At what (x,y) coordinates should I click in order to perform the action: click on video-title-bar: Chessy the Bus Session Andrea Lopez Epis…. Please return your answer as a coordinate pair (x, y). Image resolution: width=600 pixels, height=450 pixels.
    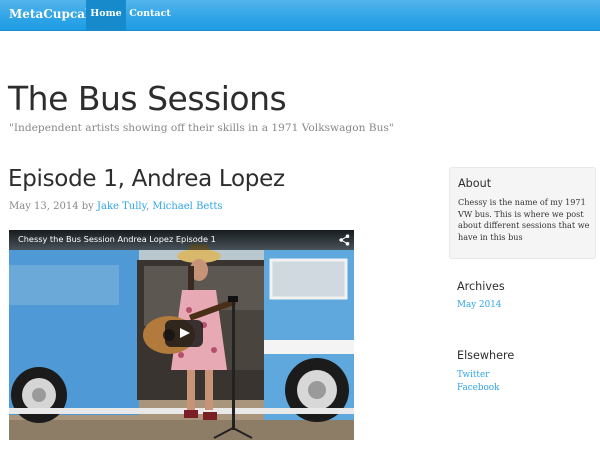
    Looking at the image, I should click on (181, 240).